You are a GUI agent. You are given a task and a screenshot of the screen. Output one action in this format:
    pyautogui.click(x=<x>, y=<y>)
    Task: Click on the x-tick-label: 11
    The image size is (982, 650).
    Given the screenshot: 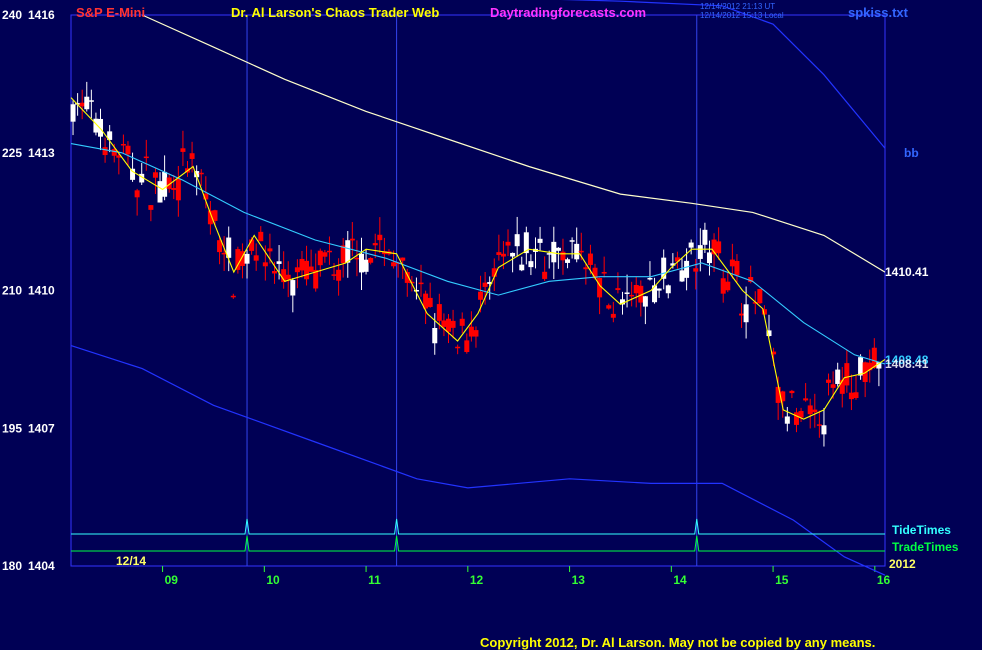 What is the action you would take?
    pyautogui.click(x=374, y=580)
    